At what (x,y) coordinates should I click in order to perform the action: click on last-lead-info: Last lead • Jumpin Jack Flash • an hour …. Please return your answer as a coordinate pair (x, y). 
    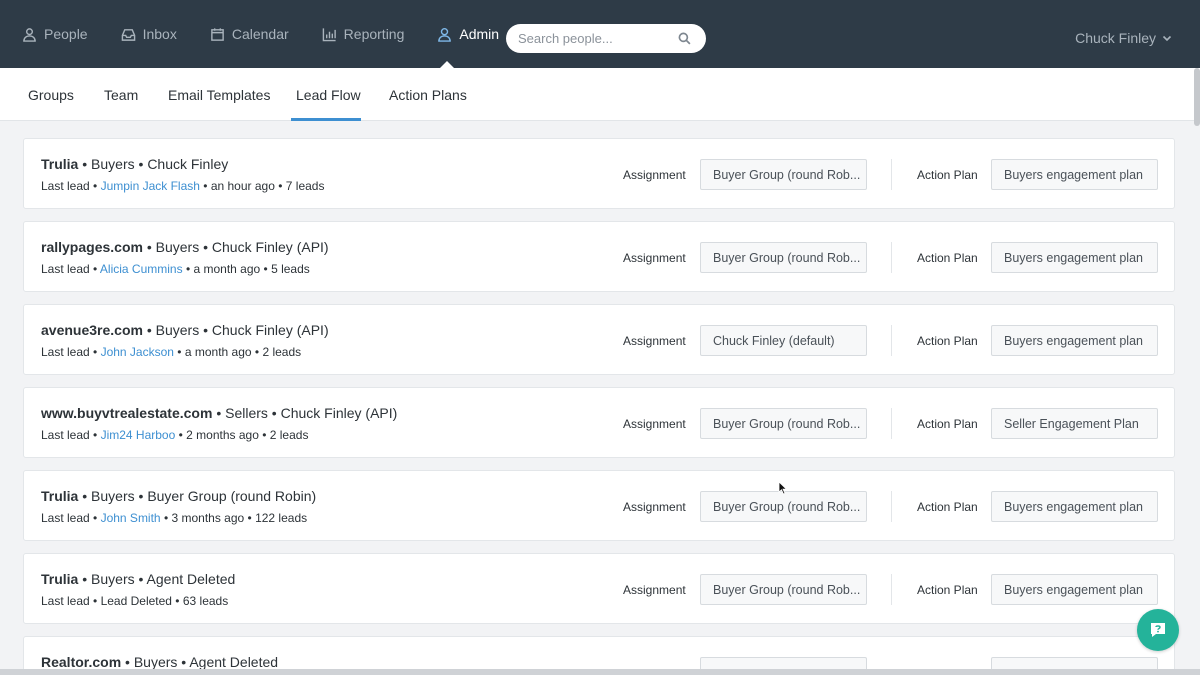
    Looking at the image, I should click on (183, 186).